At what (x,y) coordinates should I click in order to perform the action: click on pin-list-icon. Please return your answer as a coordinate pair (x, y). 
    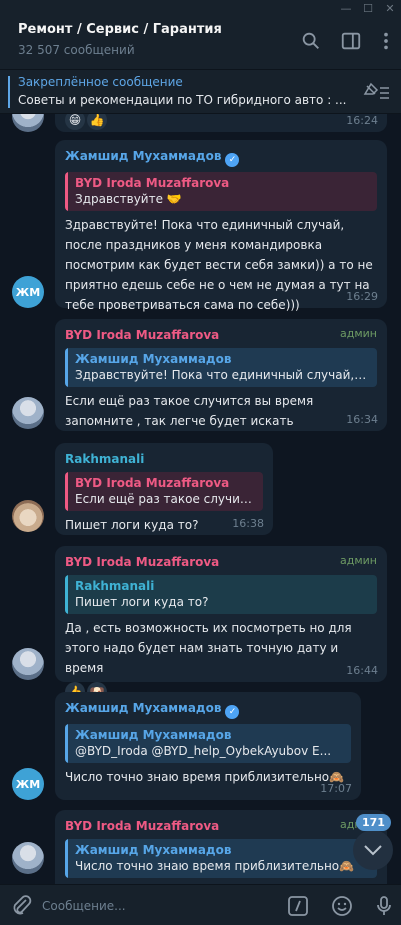
    Looking at the image, I should click on (376, 92).